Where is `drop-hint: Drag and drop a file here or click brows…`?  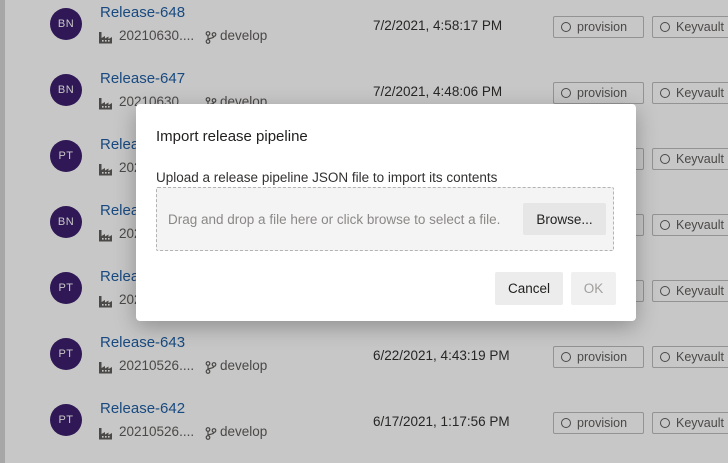
drop-hint: Drag and drop a file here or click brows… is located at coordinates (334, 219).